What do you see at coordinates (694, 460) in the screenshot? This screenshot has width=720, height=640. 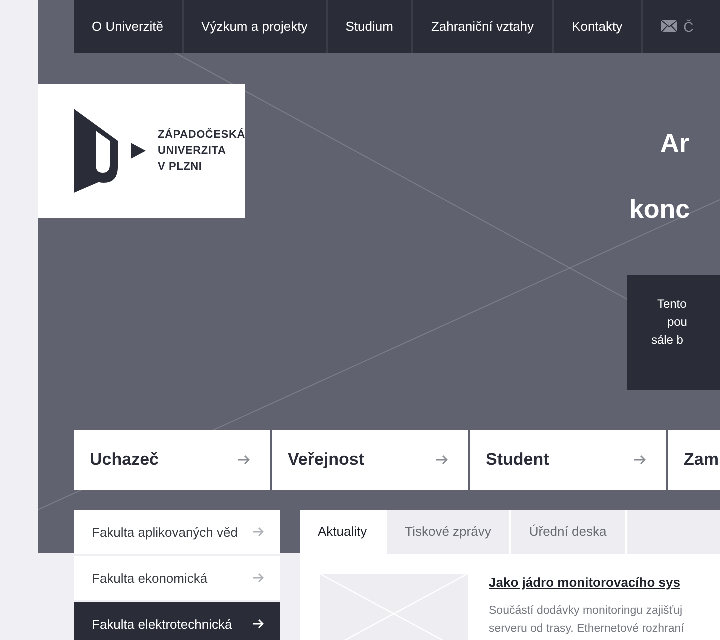 I see `audience-card: Zam` at bounding box center [694, 460].